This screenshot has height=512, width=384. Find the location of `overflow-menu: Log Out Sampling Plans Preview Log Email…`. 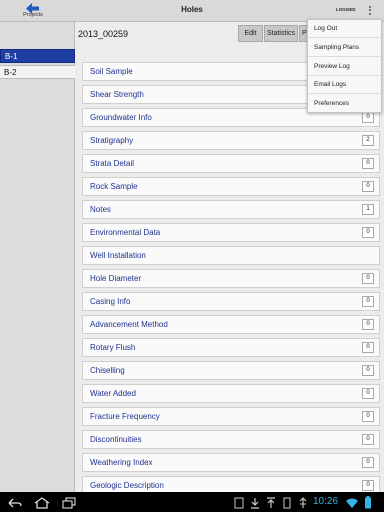

overflow-menu: Log Out Sampling Plans Preview Log Email… is located at coordinates (344, 66).